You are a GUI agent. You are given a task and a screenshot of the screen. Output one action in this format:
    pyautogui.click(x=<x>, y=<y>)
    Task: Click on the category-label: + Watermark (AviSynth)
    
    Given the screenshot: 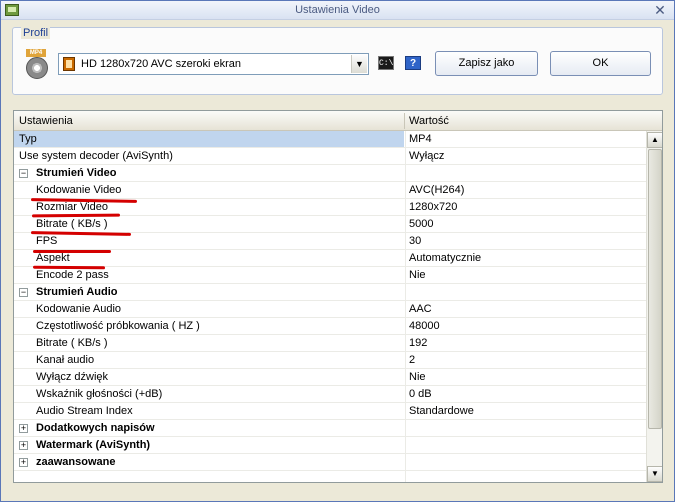 What is the action you would take?
    pyautogui.click(x=209, y=445)
    